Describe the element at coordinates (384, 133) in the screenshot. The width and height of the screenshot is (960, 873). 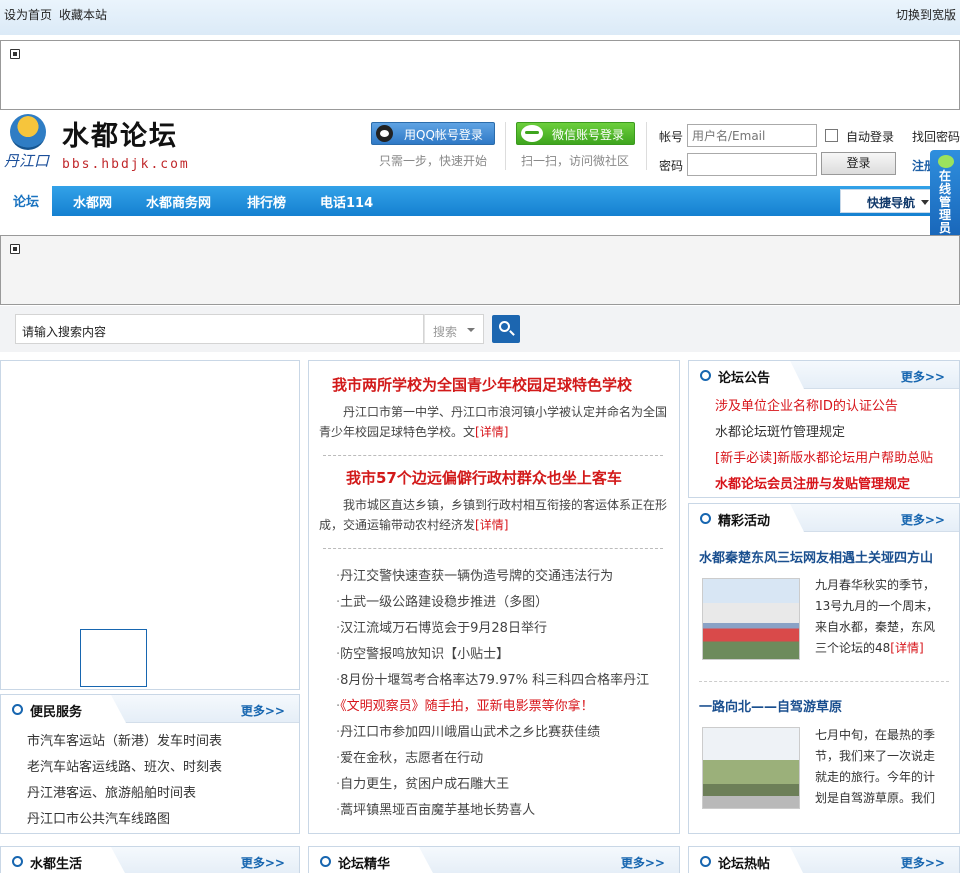
I see `qq-icon` at that location.